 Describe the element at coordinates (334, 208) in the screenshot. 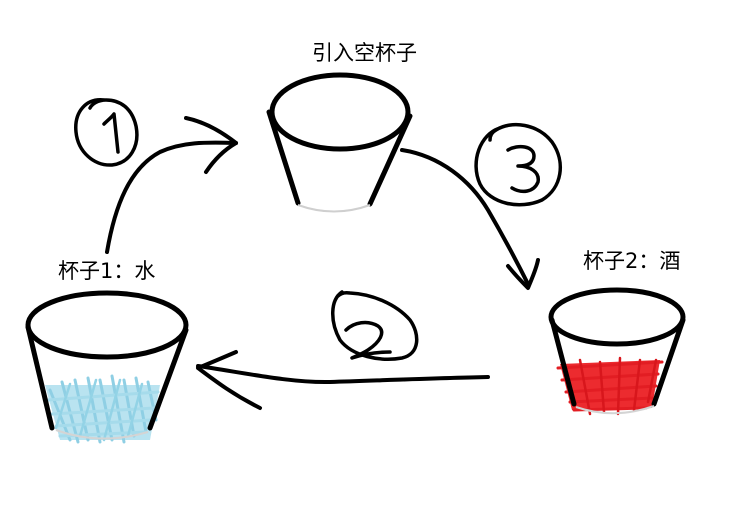

I see `empty-cup-base` at that location.